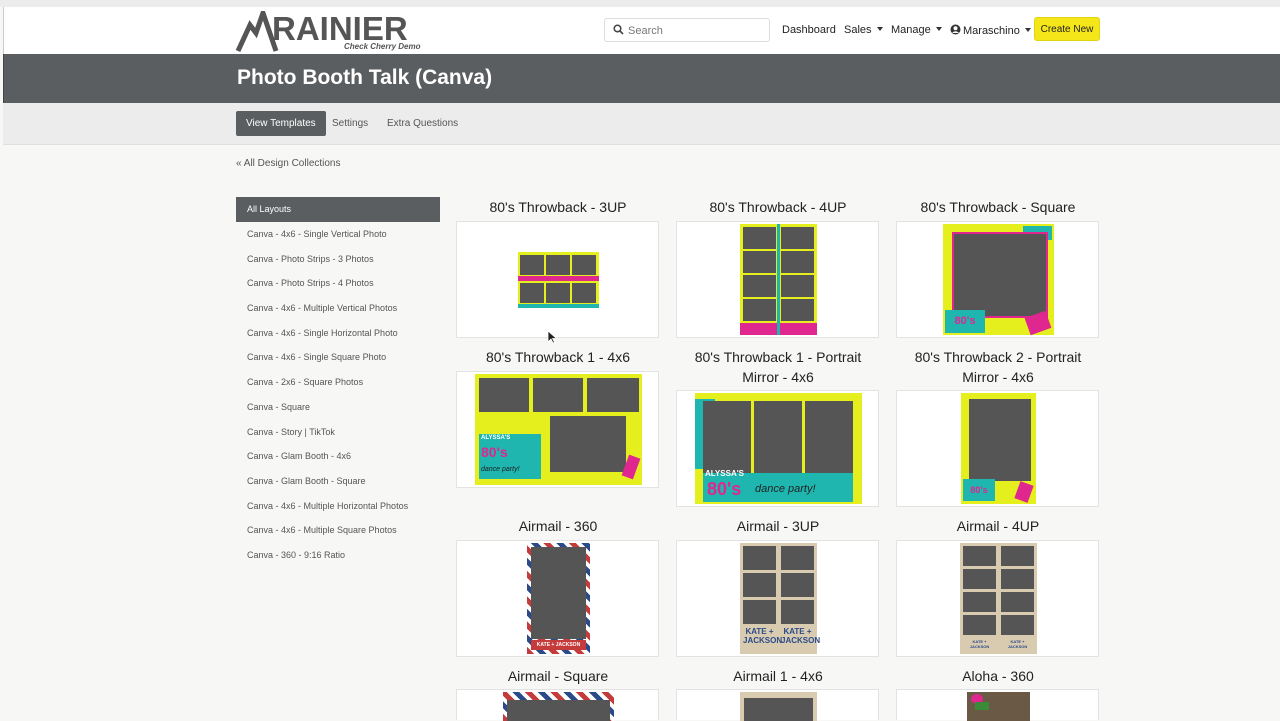 The image size is (1280, 721). Describe the element at coordinates (778, 526) in the screenshot. I see `template-title: Airmail - 3UP` at that location.